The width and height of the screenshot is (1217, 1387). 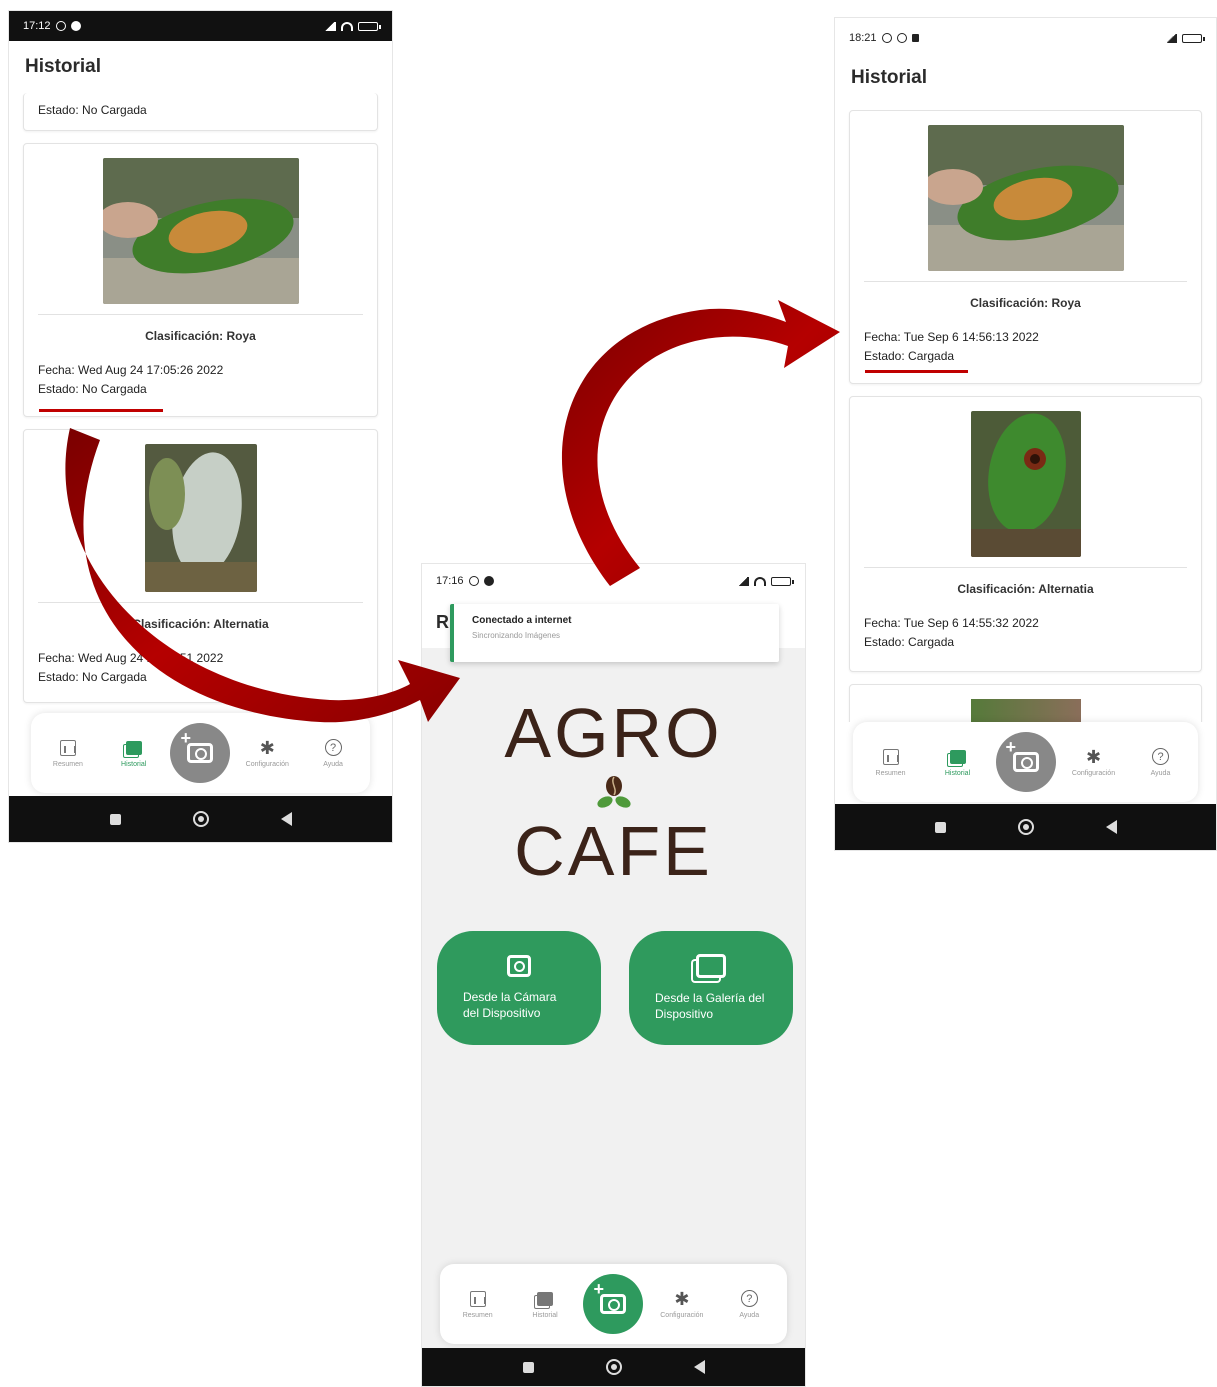 What do you see at coordinates (951, 623) in the screenshot?
I see `card-date: Fecha: Tue Sep 6 14:55:32 2022` at bounding box center [951, 623].